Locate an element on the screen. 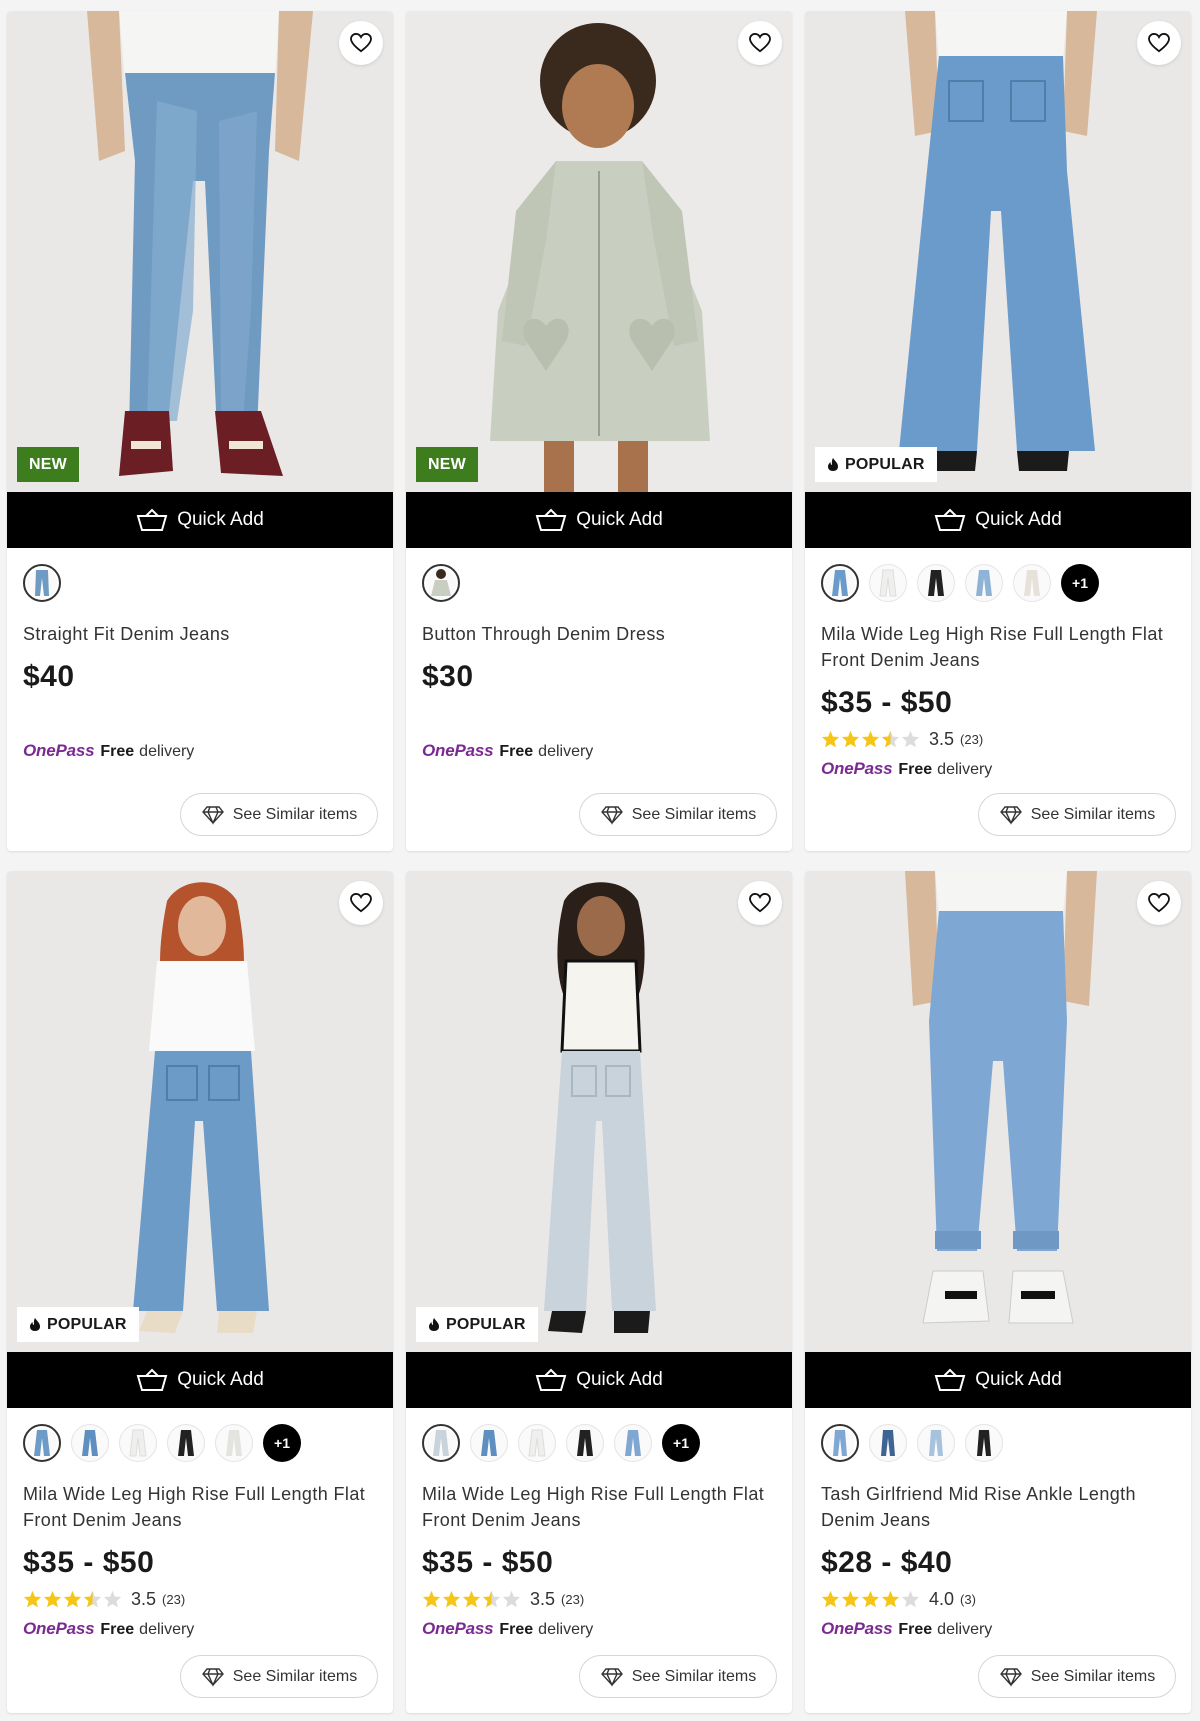  colour-swatches is located at coordinates (599, 583).